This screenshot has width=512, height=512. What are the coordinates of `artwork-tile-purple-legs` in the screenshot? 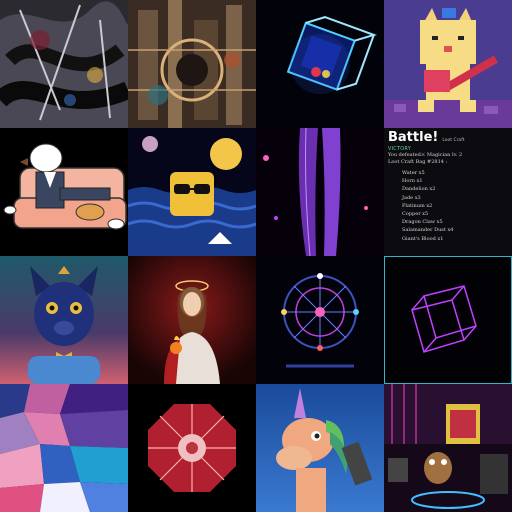 It's located at (320, 192).